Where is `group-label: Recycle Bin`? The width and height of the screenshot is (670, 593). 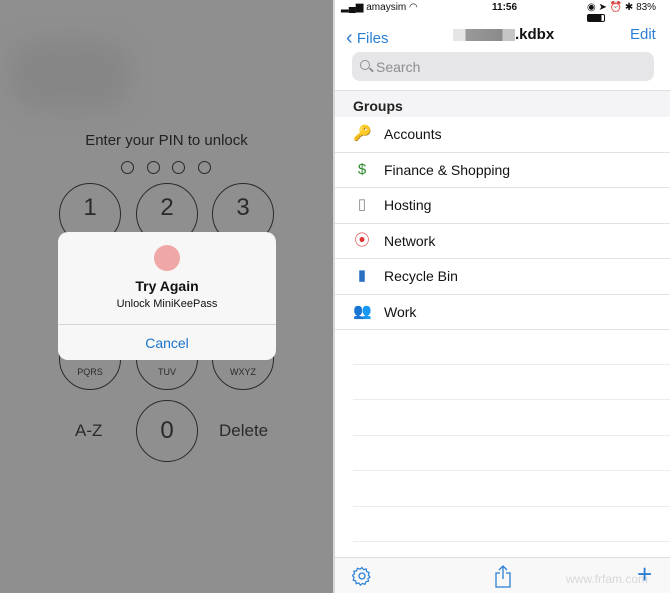 group-label: Recycle Bin is located at coordinates (421, 276).